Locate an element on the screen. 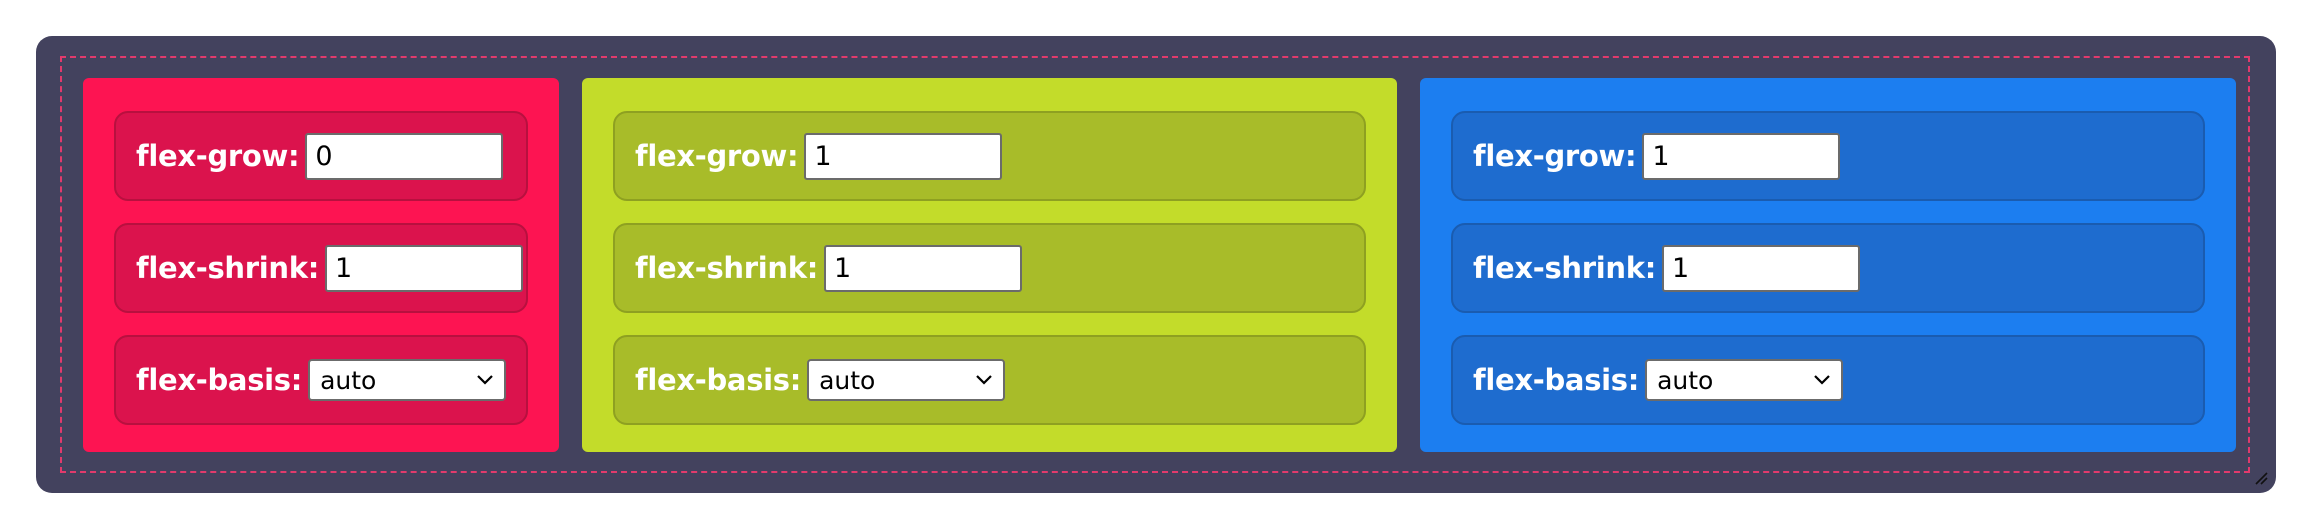 Image resolution: width=2312 pixels, height=530 pixels. flex-item-1: flex-grow: flex-shrink: flex-basis: auto is located at coordinates (321, 265).